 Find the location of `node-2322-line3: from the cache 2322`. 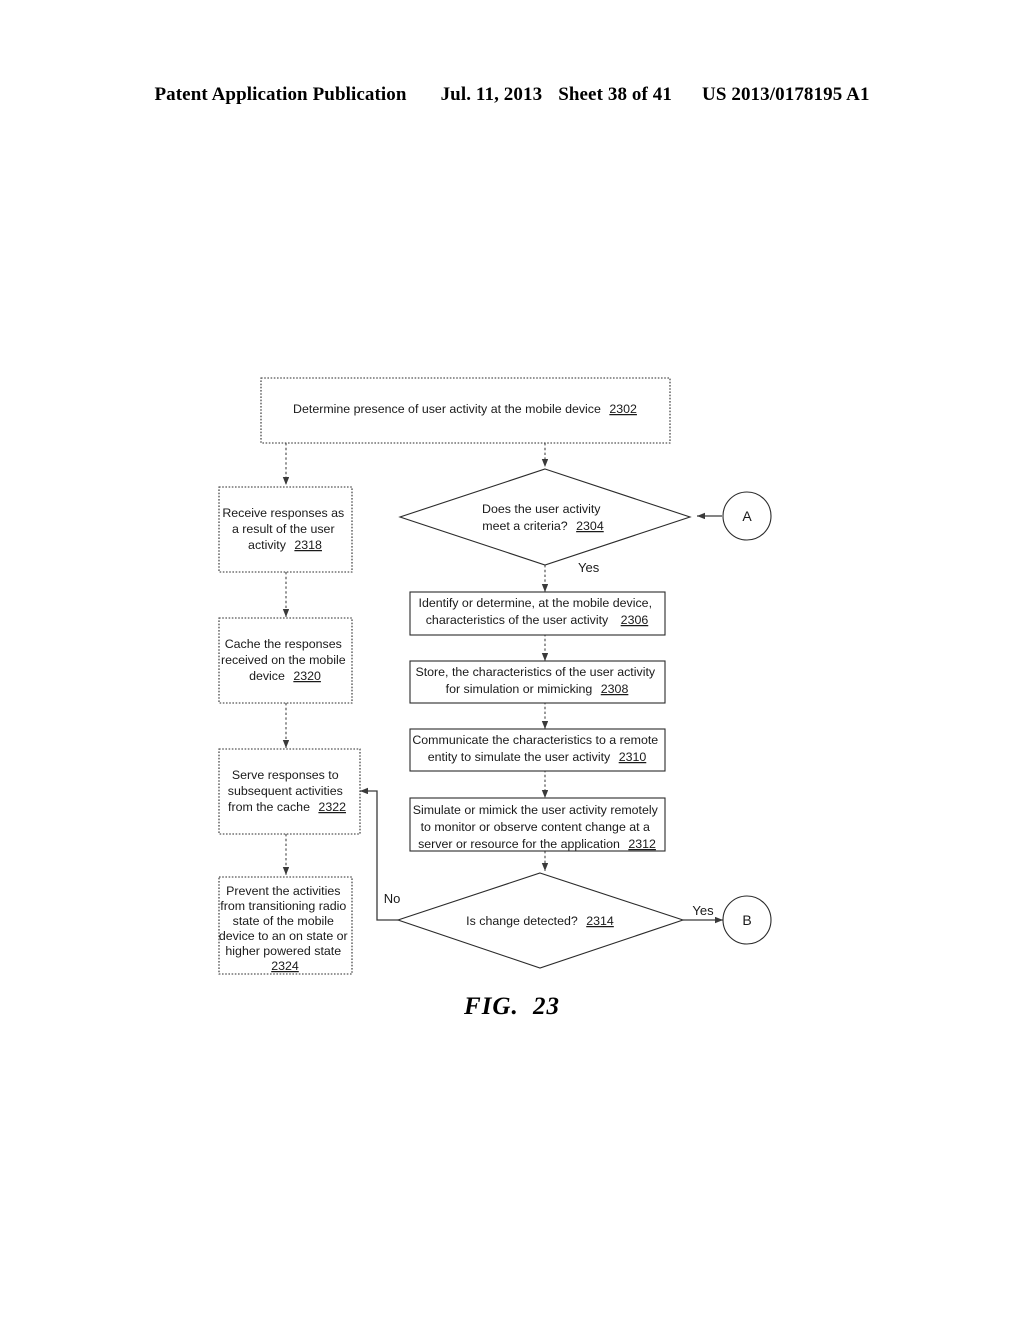

node-2322-line3: from the cache 2322 is located at coordinates (287, 807).